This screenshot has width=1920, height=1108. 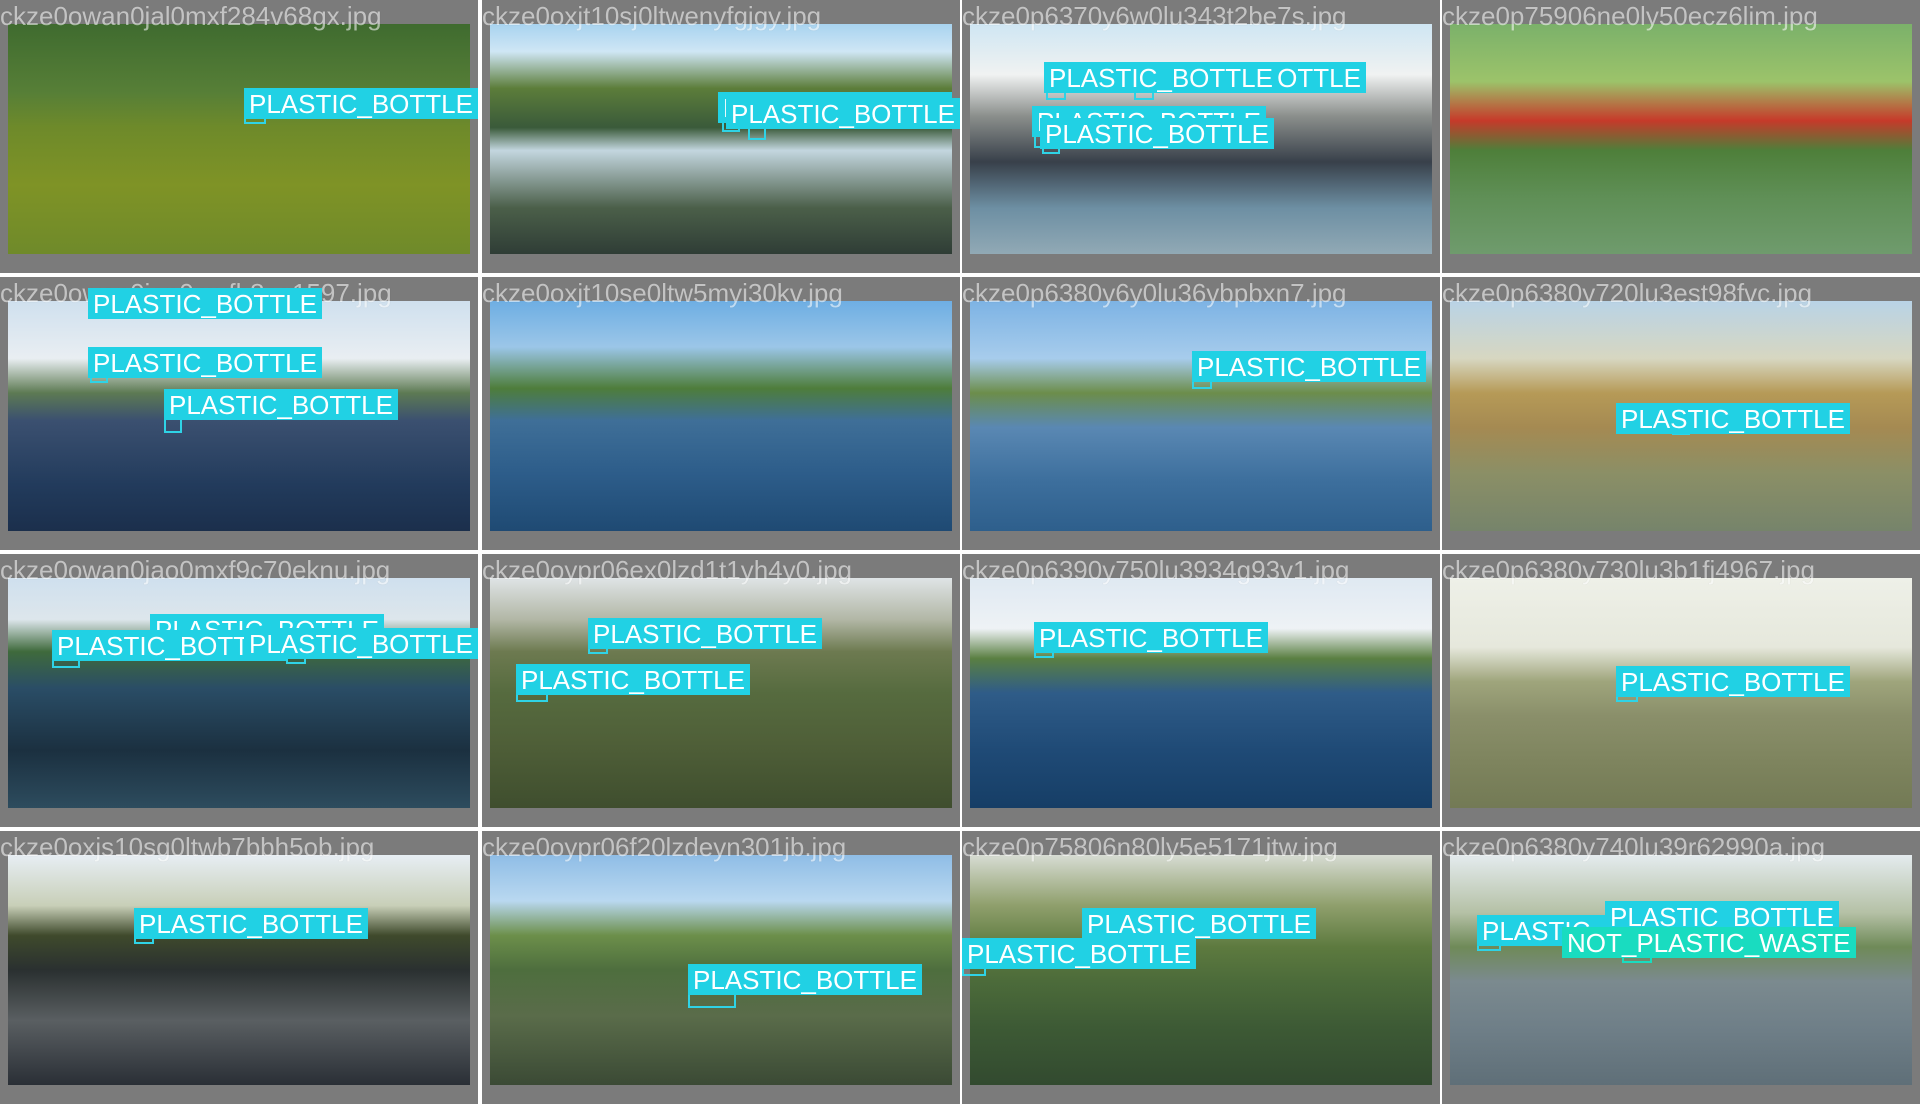 What do you see at coordinates (195, 570) in the screenshot?
I see `image-filename: ckze0owan0jao0mxf9c70eknu.jpg` at bounding box center [195, 570].